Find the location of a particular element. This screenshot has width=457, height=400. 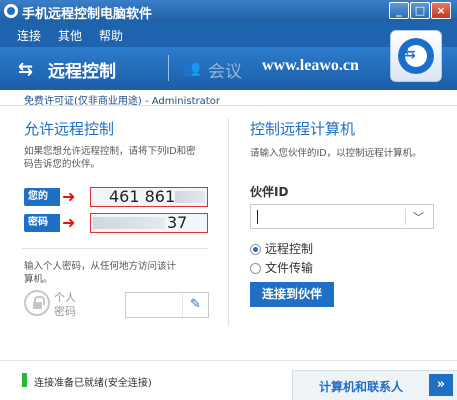

password-value: 37 is located at coordinates (177, 222).